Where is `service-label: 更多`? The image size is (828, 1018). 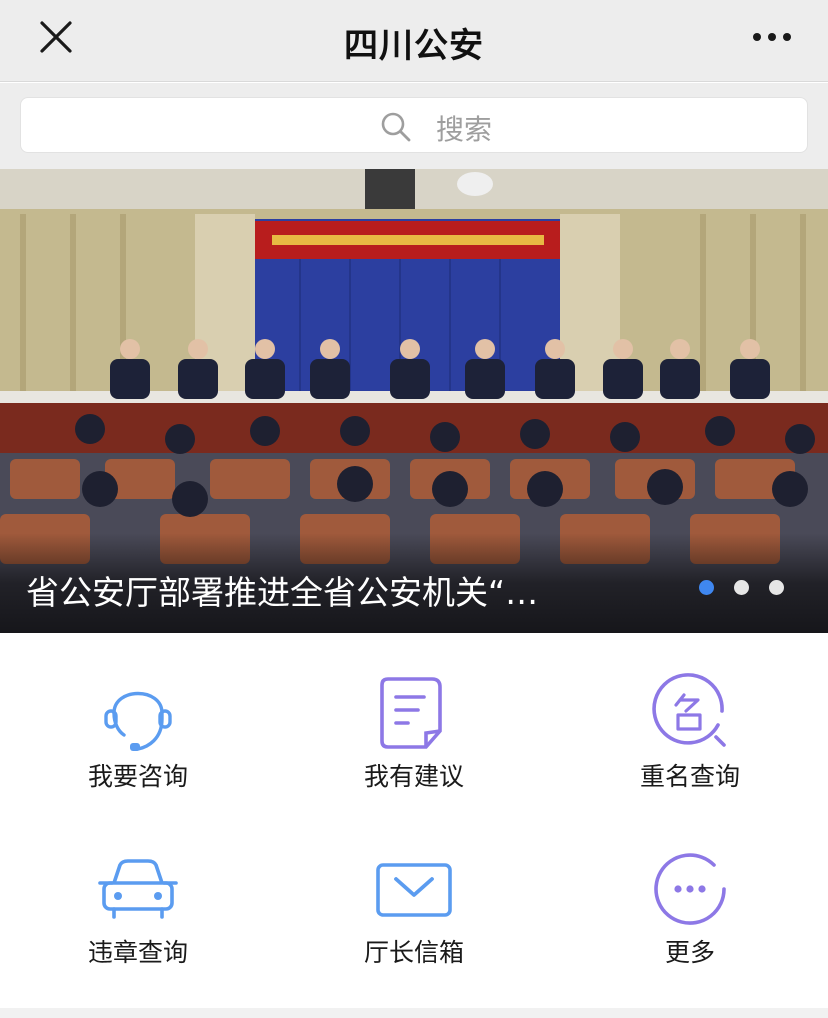 service-label: 更多 is located at coordinates (689, 952).